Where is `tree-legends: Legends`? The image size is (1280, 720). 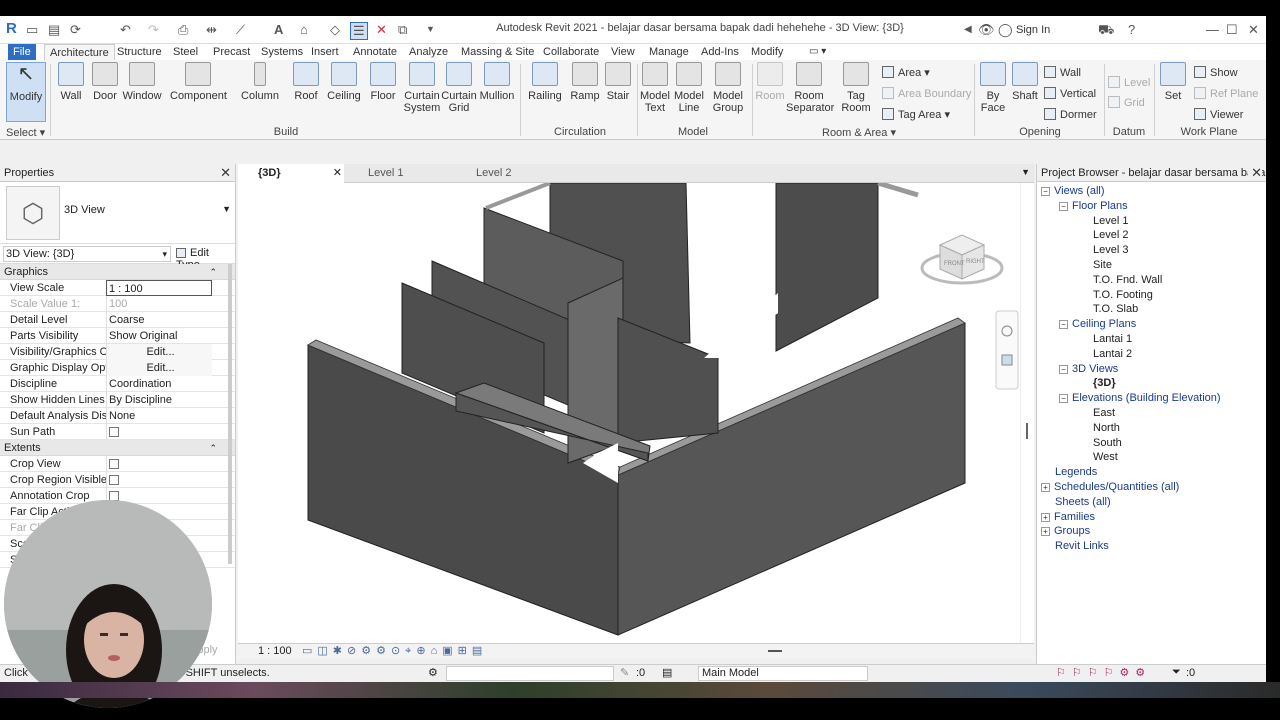
tree-legends: Legends is located at coordinates (1076, 472).